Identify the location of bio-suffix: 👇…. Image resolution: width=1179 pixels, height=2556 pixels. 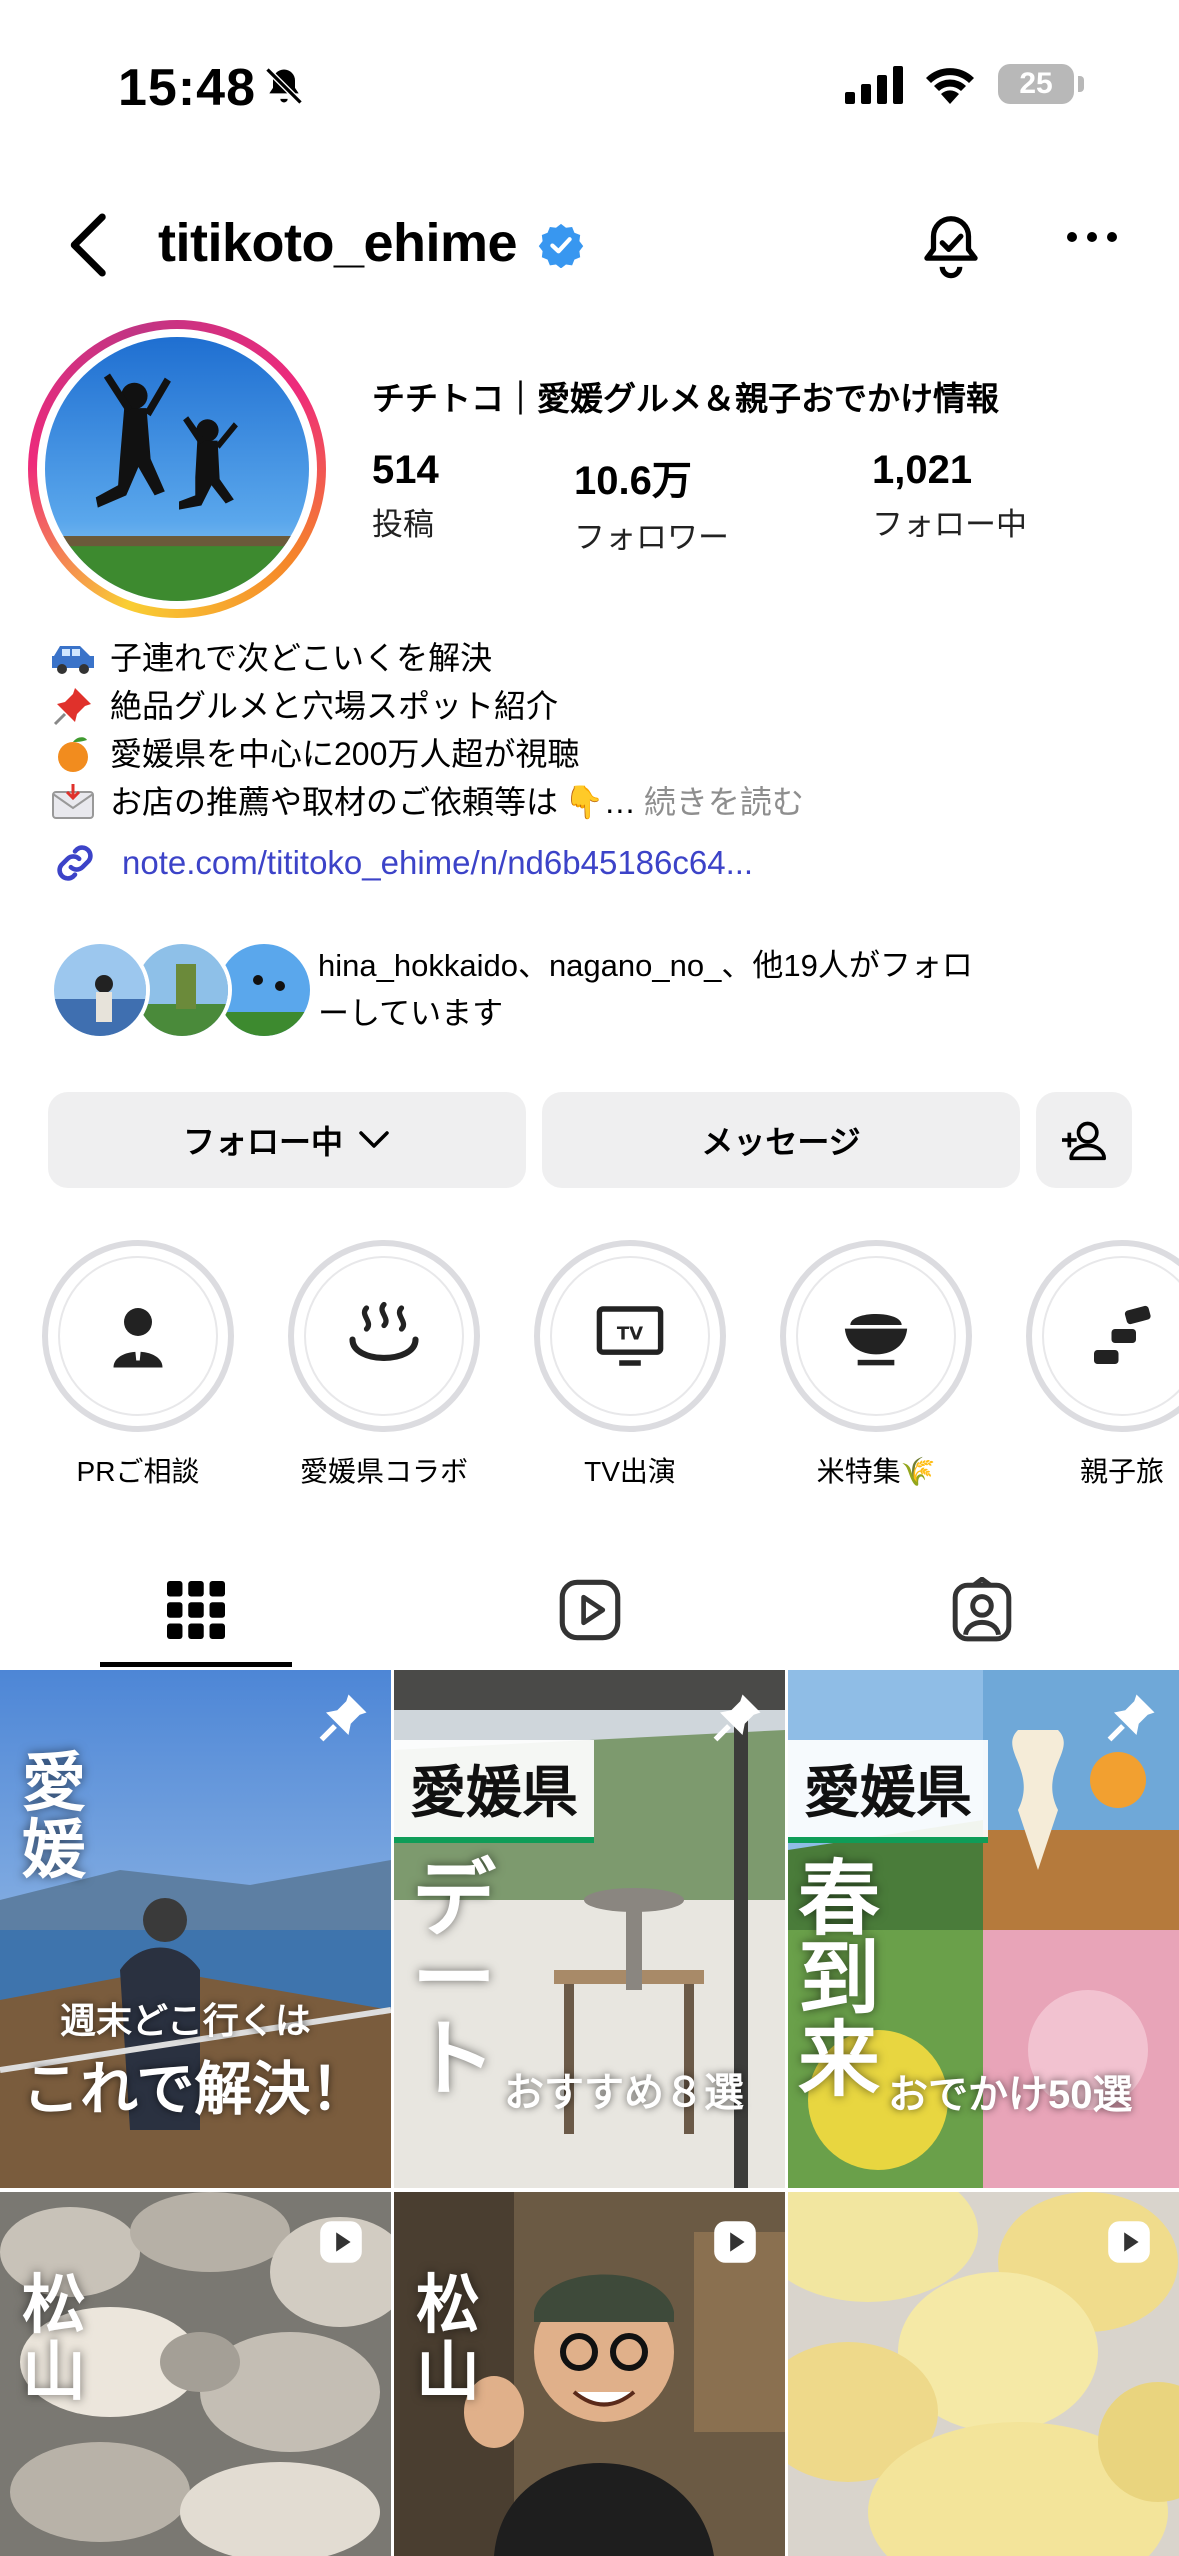
(600, 802).